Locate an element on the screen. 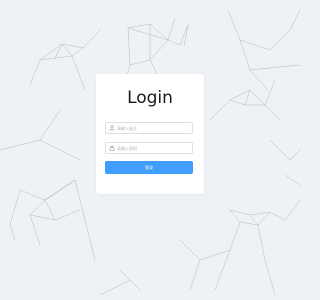  lock-icon is located at coordinates (112, 148).